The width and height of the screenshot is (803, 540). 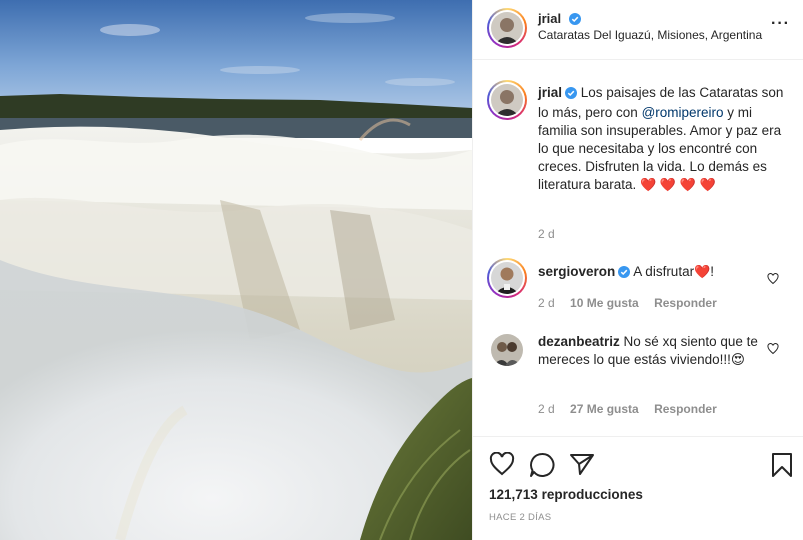 I want to click on author-name-row: jrial, so click(x=559, y=20).